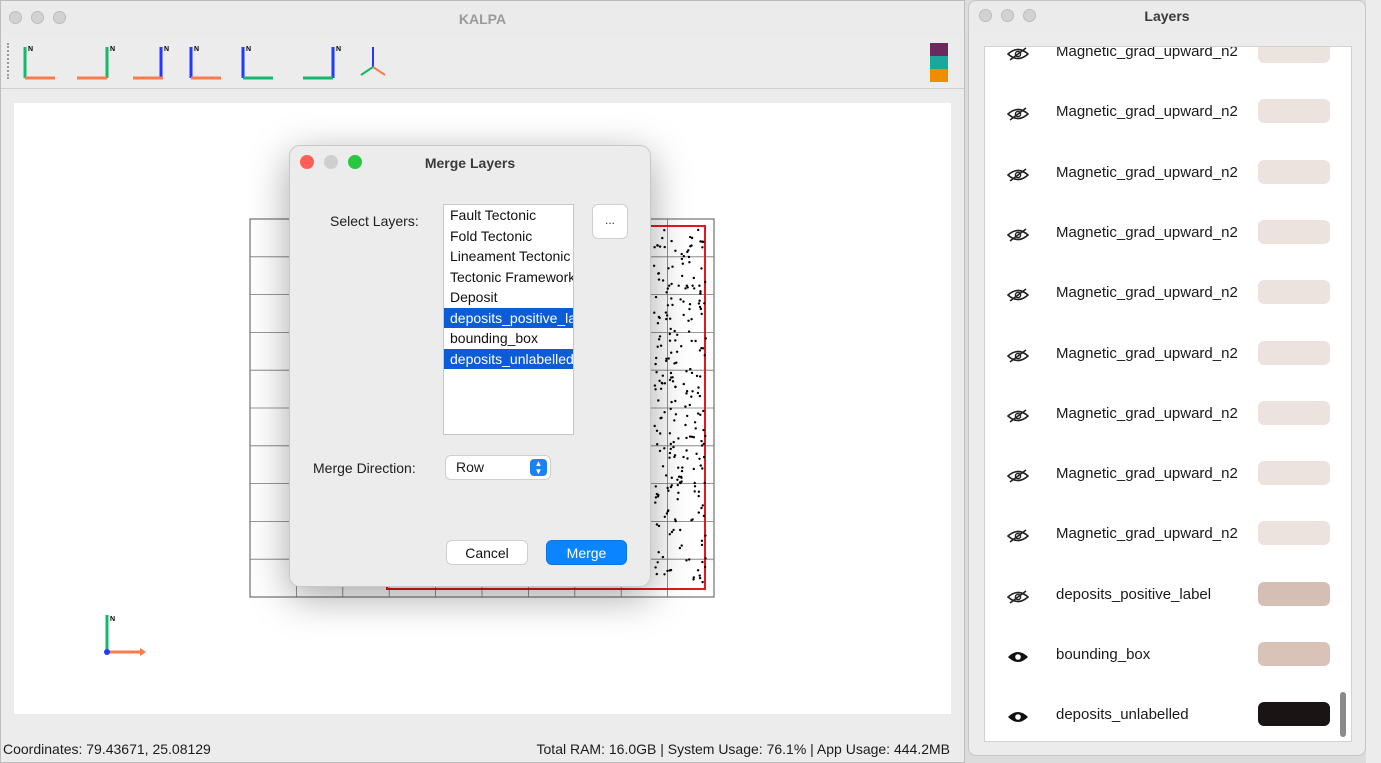  What do you see at coordinates (487, 552) in the screenshot?
I see `cancel-button: Cancel` at bounding box center [487, 552].